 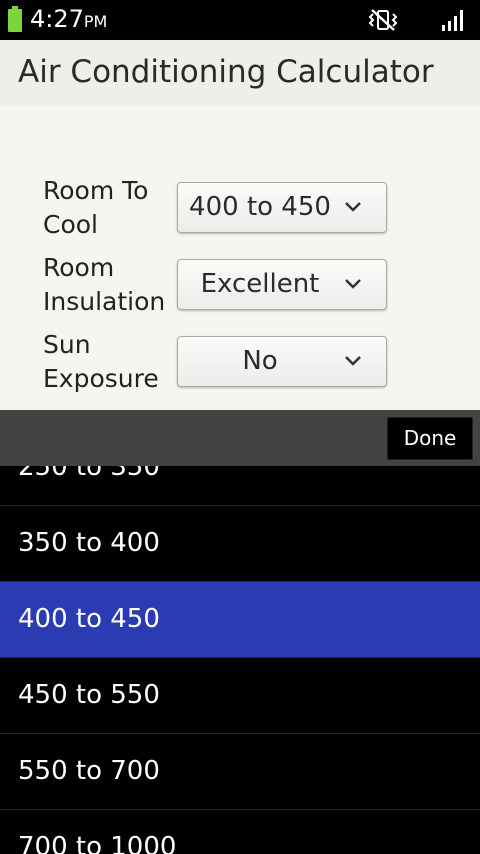 What do you see at coordinates (104, 285) in the screenshot?
I see `room-insulation-label: Room Insulation` at bounding box center [104, 285].